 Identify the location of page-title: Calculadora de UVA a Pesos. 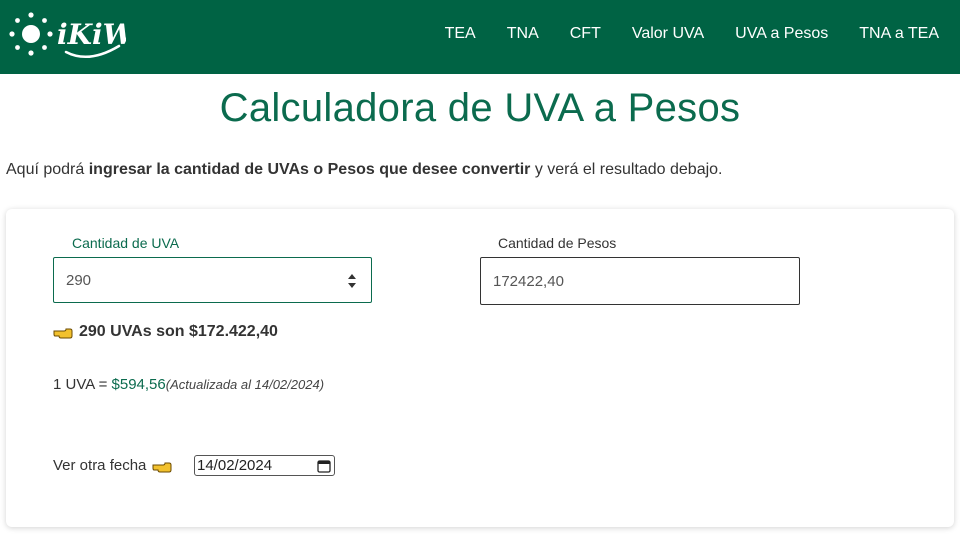
(480, 108).